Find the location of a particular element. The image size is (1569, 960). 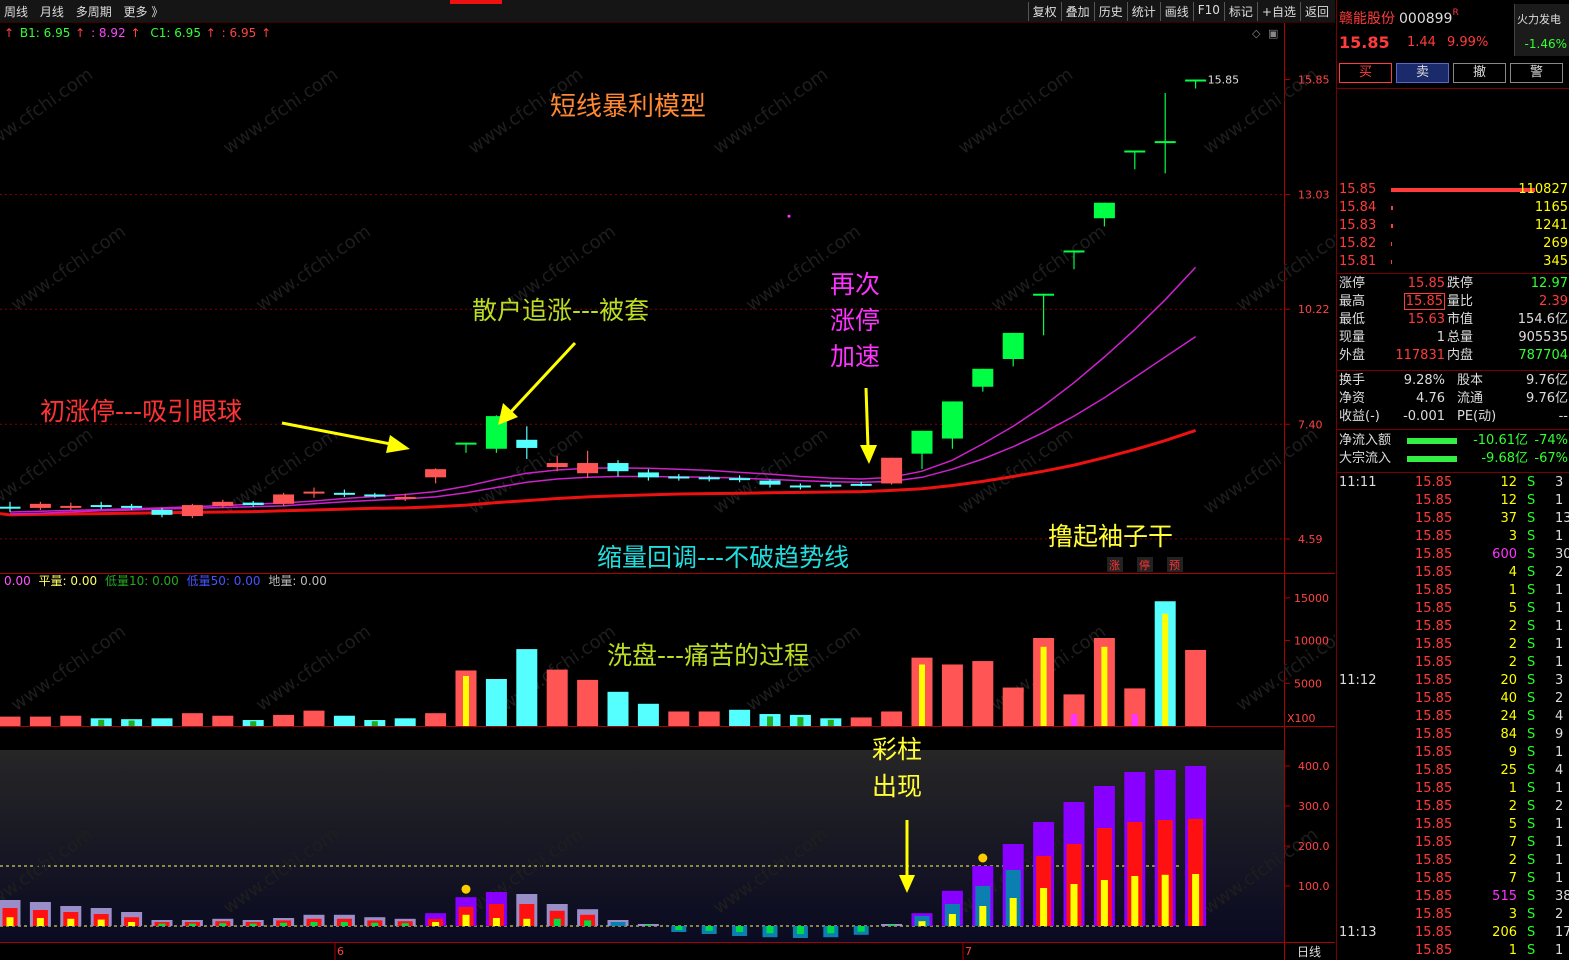

tick-row: 11:13 15.85 206 S 17 is located at coordinates (1453, 933).